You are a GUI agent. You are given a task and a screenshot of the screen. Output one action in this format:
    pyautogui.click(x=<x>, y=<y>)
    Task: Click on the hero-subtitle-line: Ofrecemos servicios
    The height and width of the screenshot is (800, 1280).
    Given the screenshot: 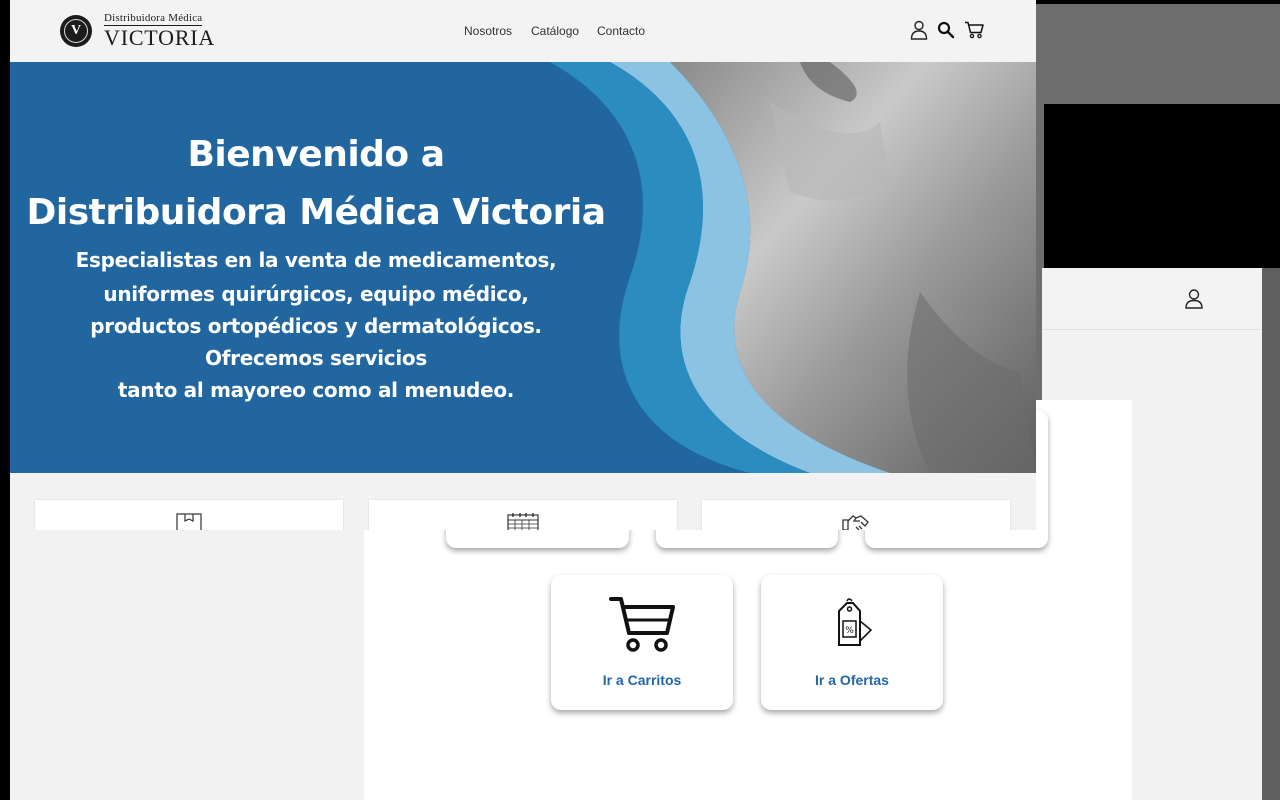 What is the action you would take?
    pyautogui.click(x=316, y=358)
    